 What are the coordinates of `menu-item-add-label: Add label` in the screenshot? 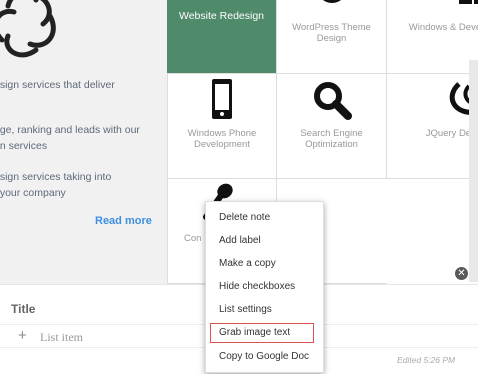 It's located at (262, 241).